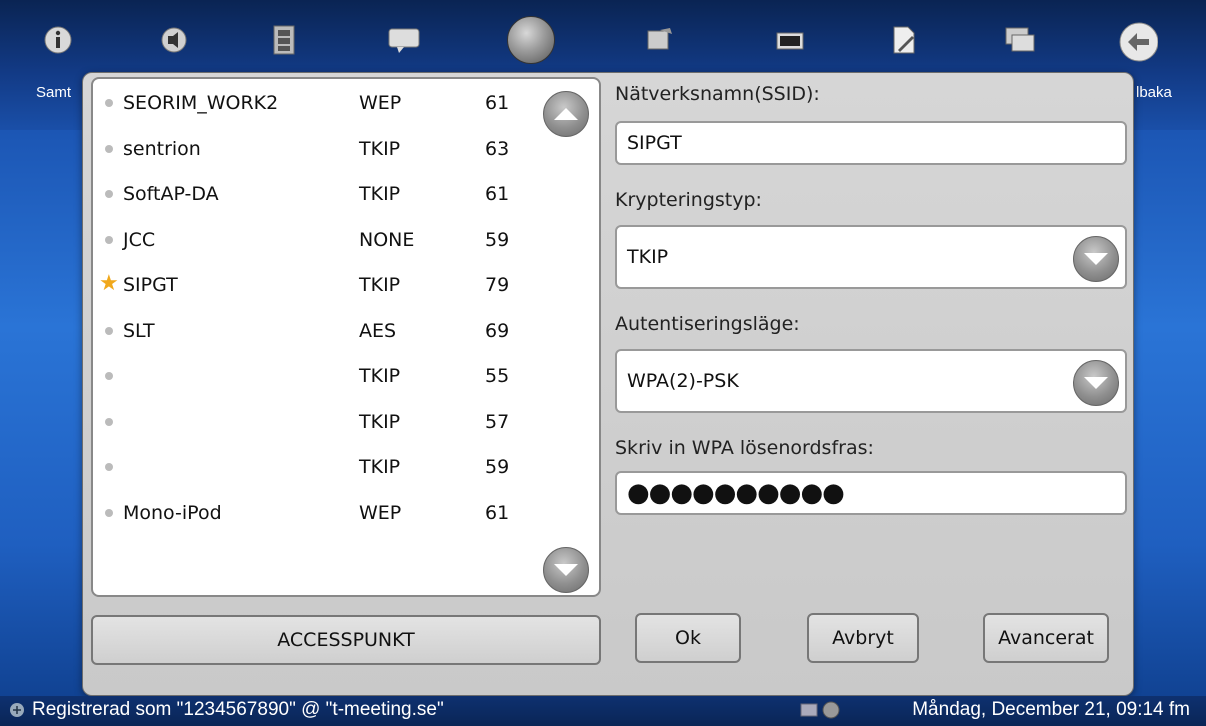 The width and height of the screenshot is (1206, 726). I want to click on windows-icon, so click(1020, 40).